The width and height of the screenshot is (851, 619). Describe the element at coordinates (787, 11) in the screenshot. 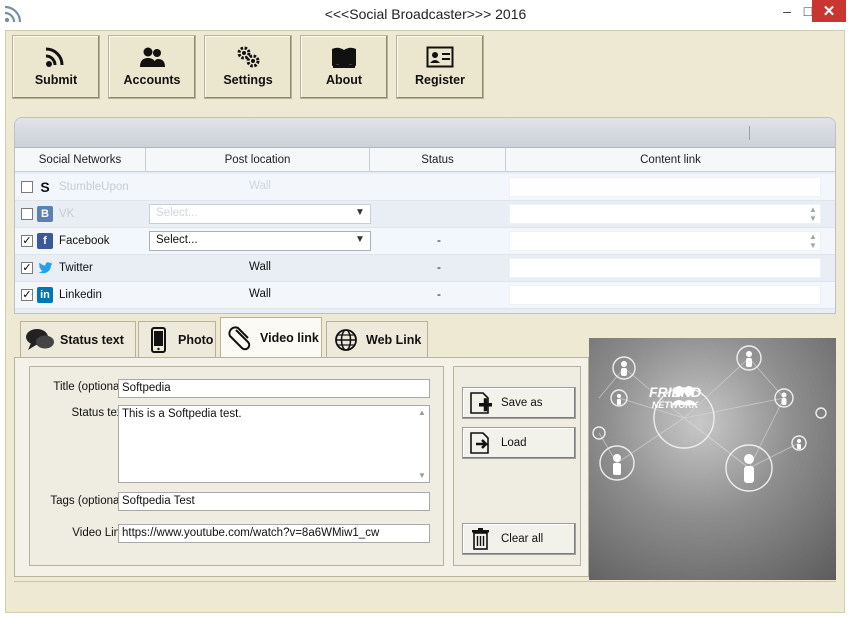

I see `minimize-button: –` at that location.